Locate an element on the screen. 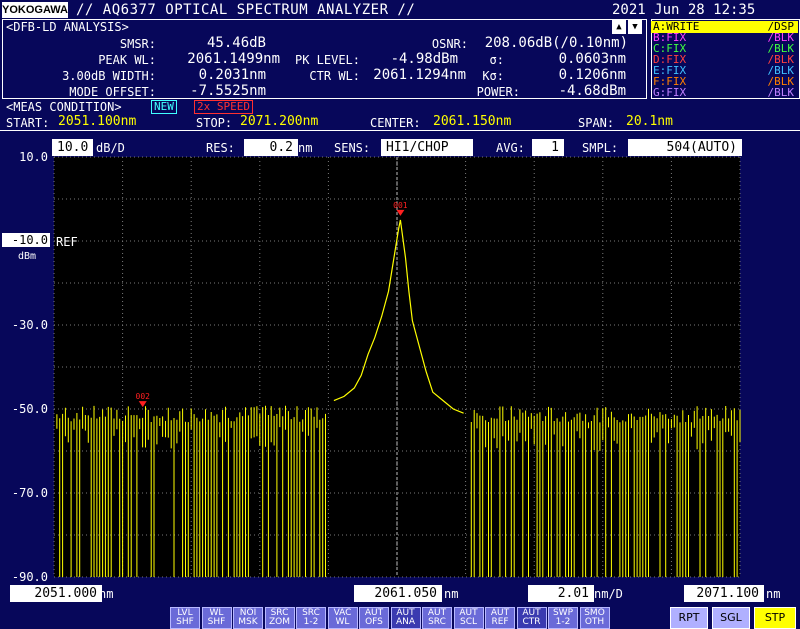 The height and width of the screenshot is (629, 800). speed-badge: 2x SPEED is located at coordinates (223, 107).